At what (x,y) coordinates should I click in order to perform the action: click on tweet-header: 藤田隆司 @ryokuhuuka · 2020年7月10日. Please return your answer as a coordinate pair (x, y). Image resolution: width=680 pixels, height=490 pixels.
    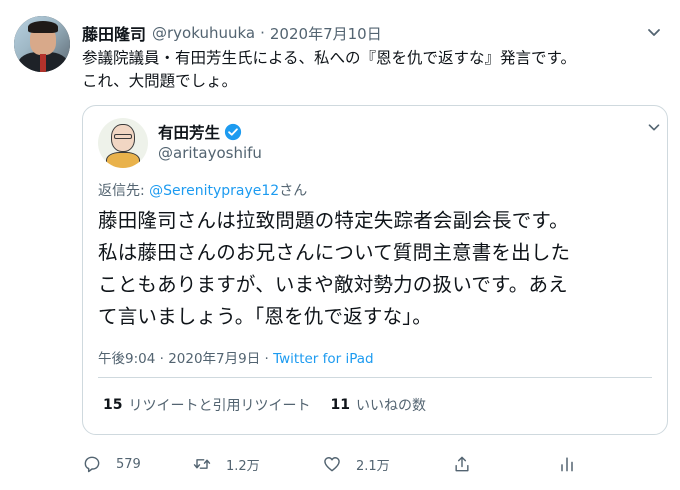
    Looking at the image, I should click on (232, 33).